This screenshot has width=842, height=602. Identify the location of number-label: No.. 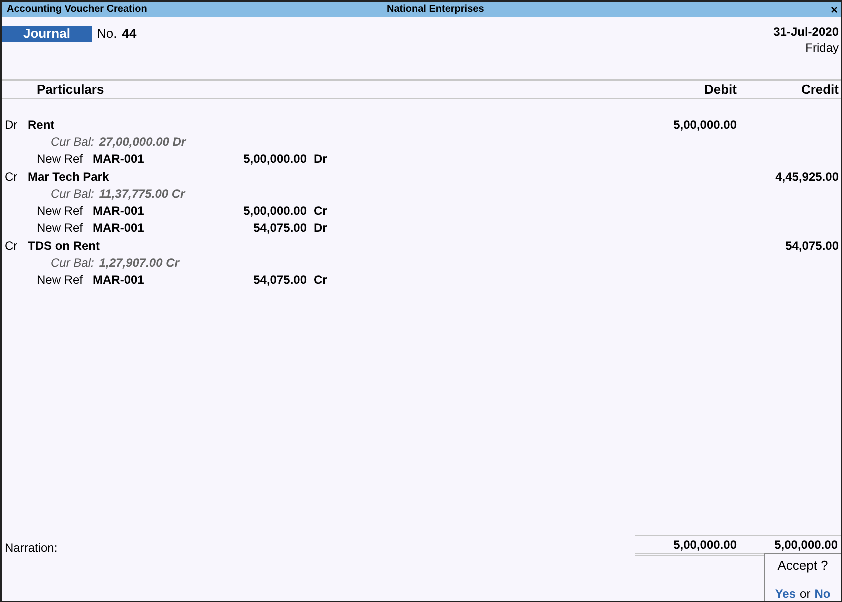
(107, 33).